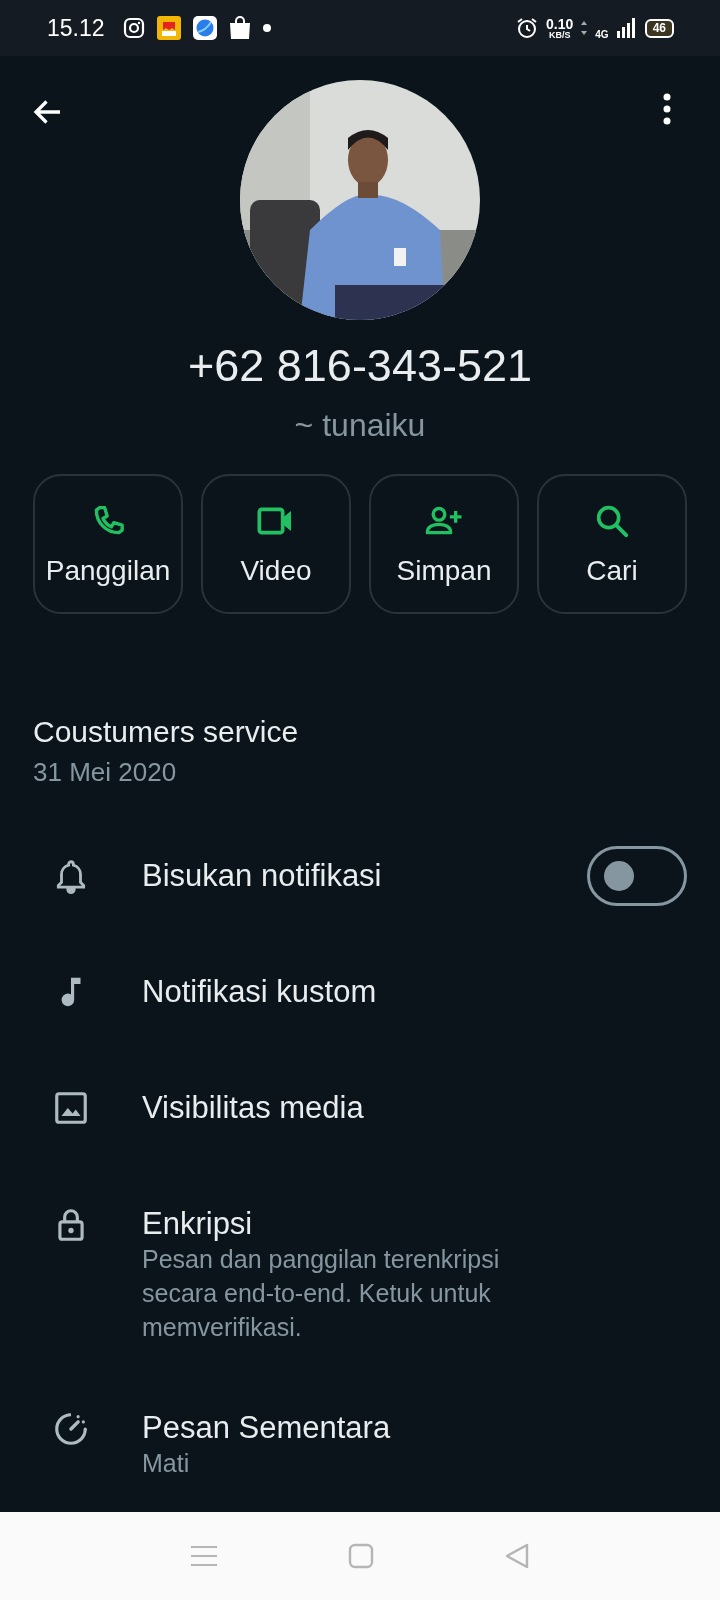  I want to click on data-speed: 0.10, so click(560, 23).